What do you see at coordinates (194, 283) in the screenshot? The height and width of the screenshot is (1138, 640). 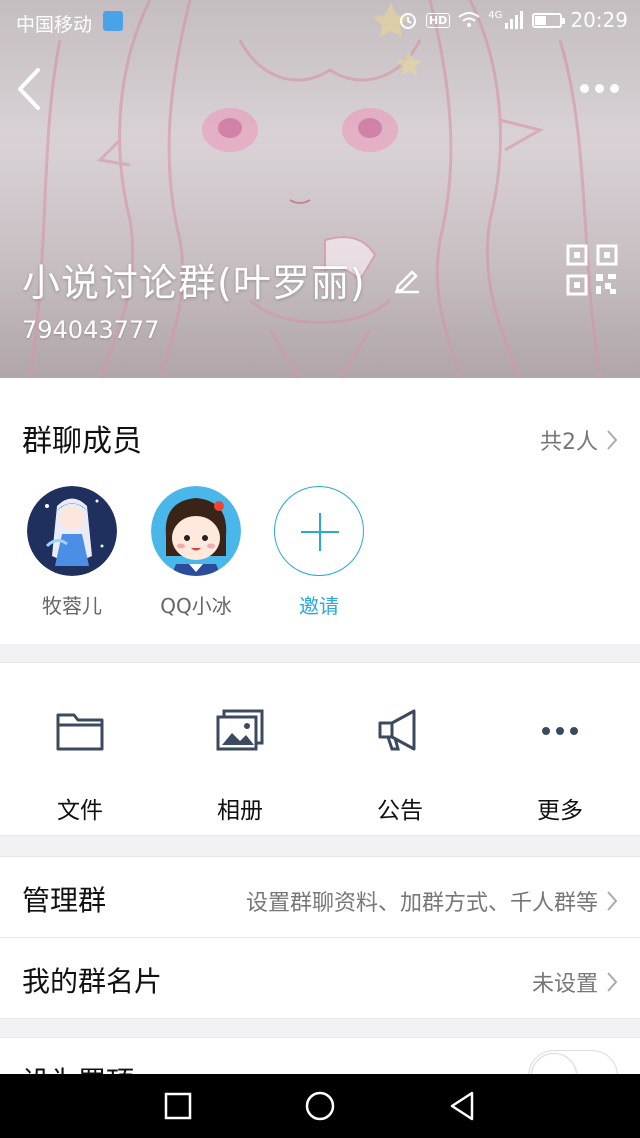 I see `group-name: 小说讨论群(叶罗丽)` at bounding box center [194, 283].